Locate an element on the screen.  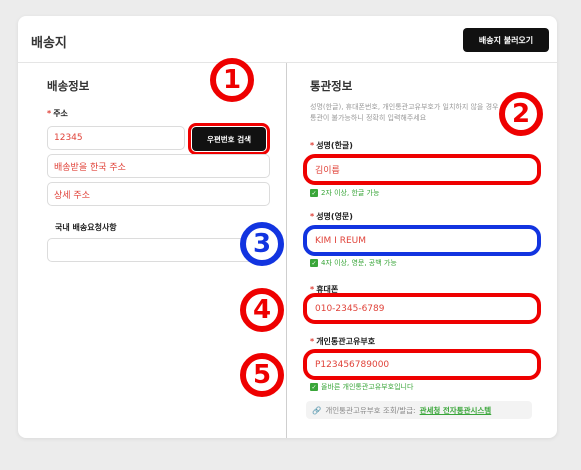
name-en-label: * 성명(영문) is located at coordinates (331, 216).